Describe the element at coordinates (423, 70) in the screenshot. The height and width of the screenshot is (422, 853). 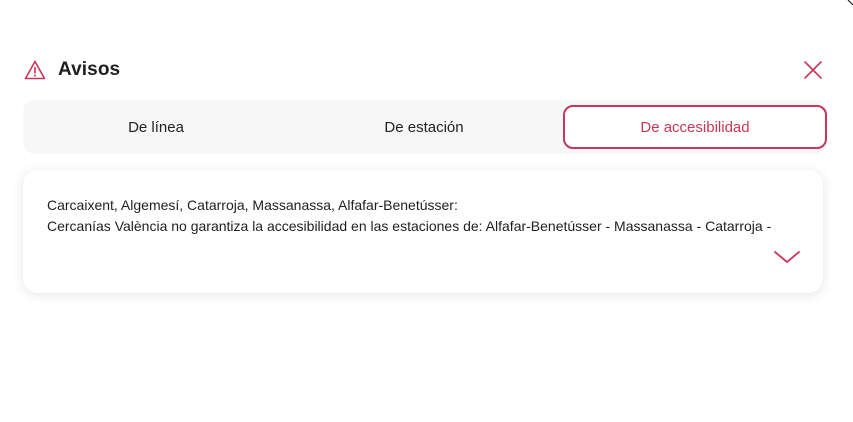
I see `alerts-header: Avisos` at that location.